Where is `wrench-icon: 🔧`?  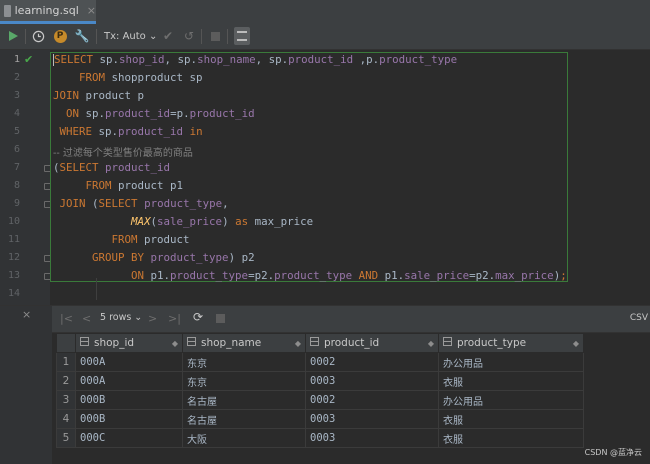 wrench-icon: 🔧 is located at coordinates (82, 36).